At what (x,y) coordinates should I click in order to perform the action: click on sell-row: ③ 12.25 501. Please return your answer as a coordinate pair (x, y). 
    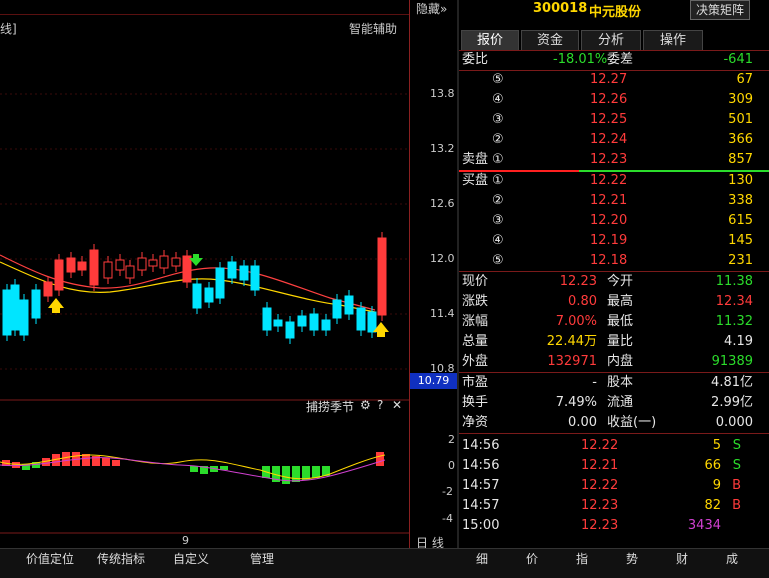
    Looking at the image, I should click on (609, 120).